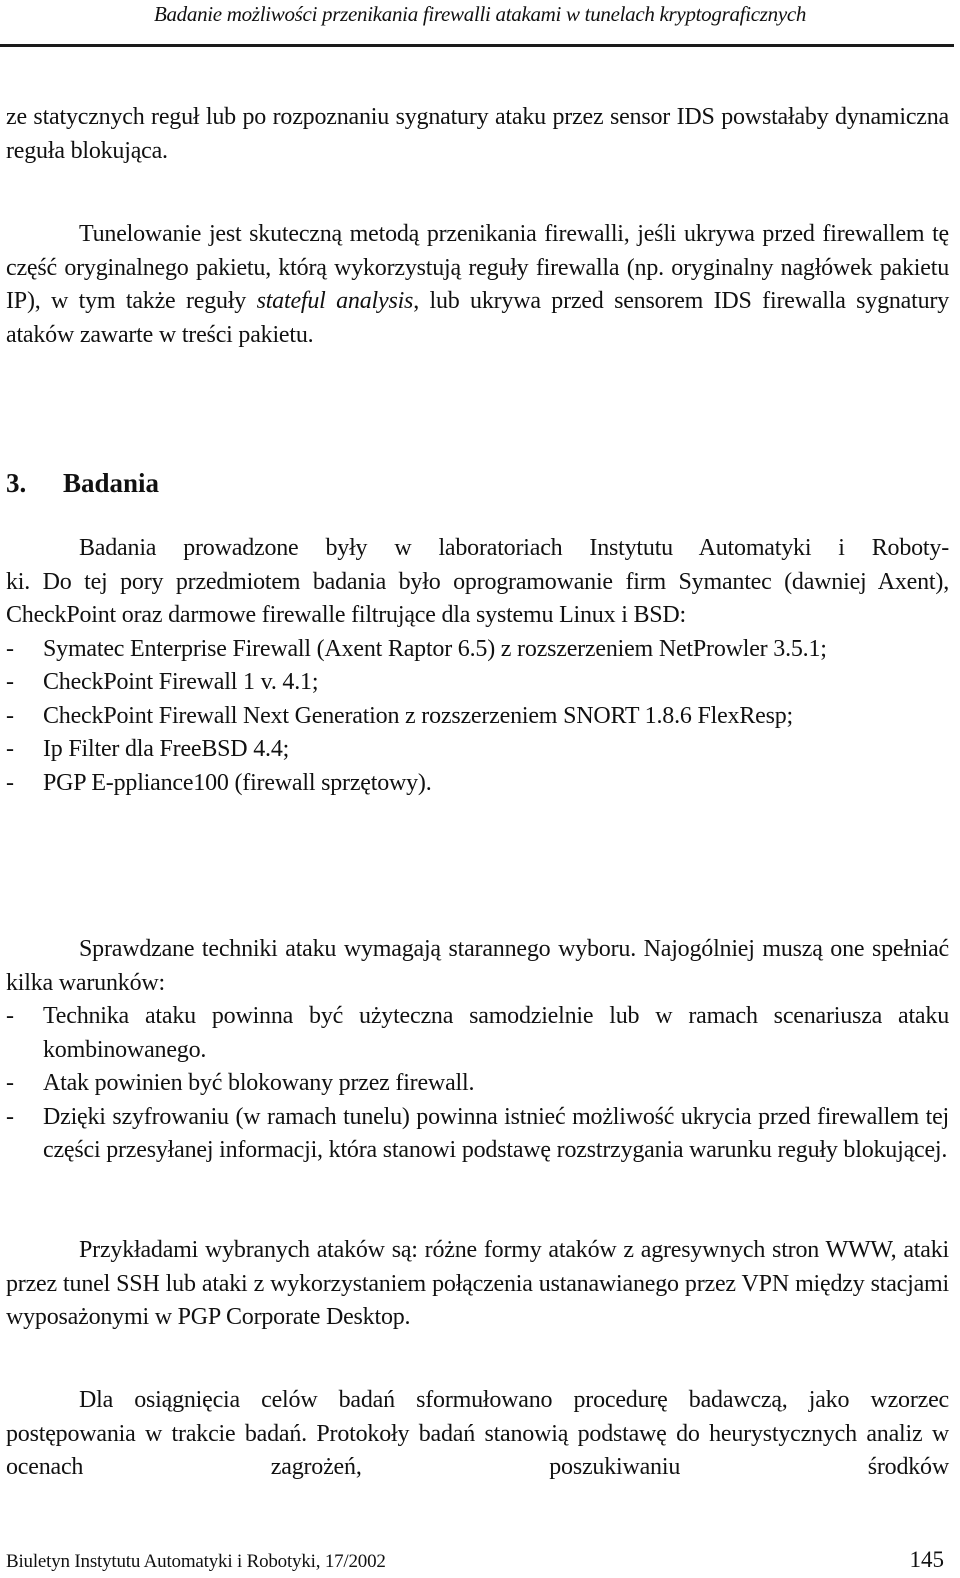  Describe the element at coordinates (181, 682) in the screenshot. I see `list-item-text: CheckPoint Firewall 1 v. 4.1;` at that location.